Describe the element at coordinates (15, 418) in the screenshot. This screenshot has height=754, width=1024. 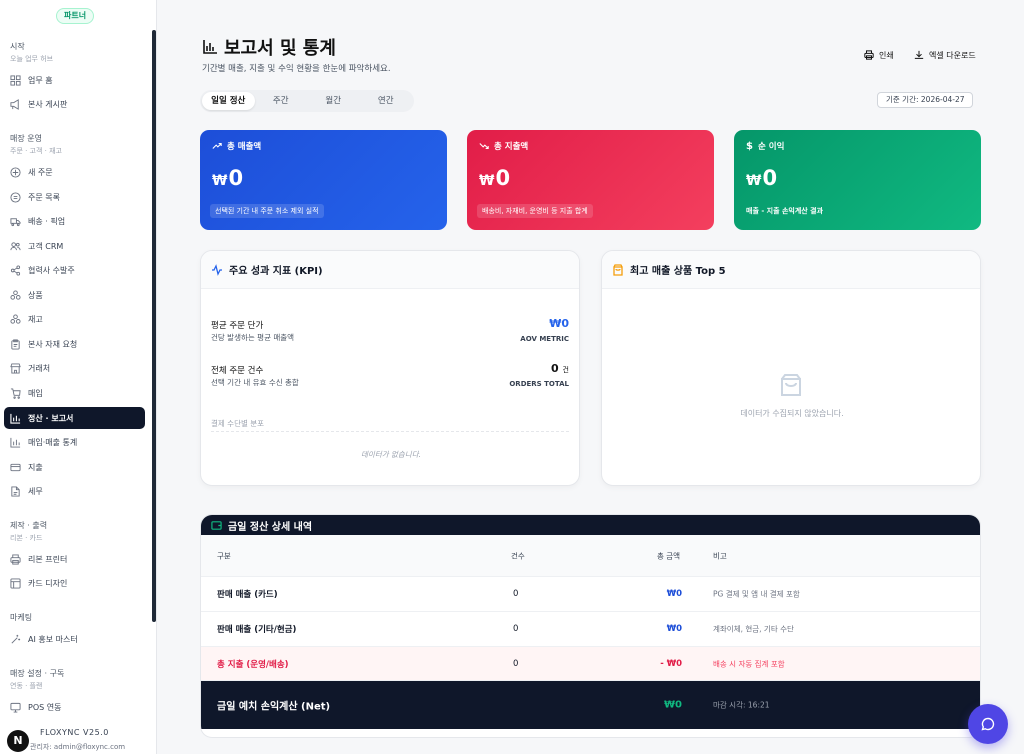
I see `bar-chart-icon` at that location.